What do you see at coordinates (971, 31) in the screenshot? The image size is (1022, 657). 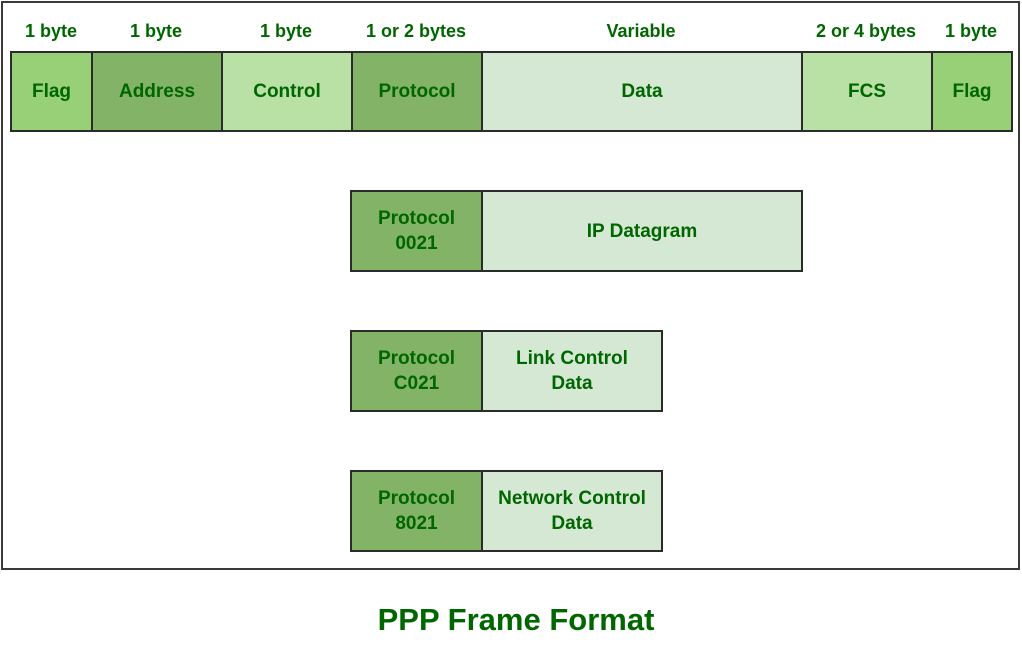 I see `size-label-flag-end: 1 byte` at bounding box center [971, 31].